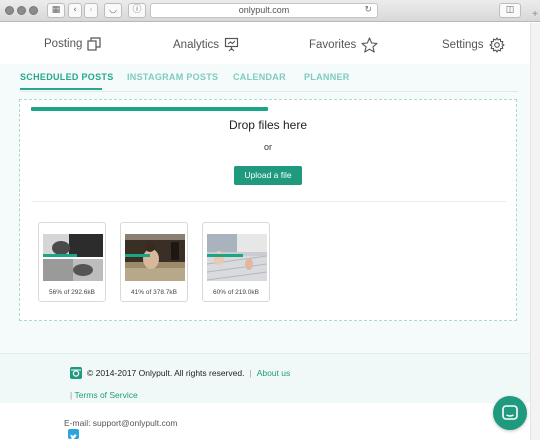 The height and width of the screenshot is (440, 540). Describe the element at coordinates (67, 77) in the screenshot. I see `tab-scheduled-posts: SCHEDULED POSTS` at that location.